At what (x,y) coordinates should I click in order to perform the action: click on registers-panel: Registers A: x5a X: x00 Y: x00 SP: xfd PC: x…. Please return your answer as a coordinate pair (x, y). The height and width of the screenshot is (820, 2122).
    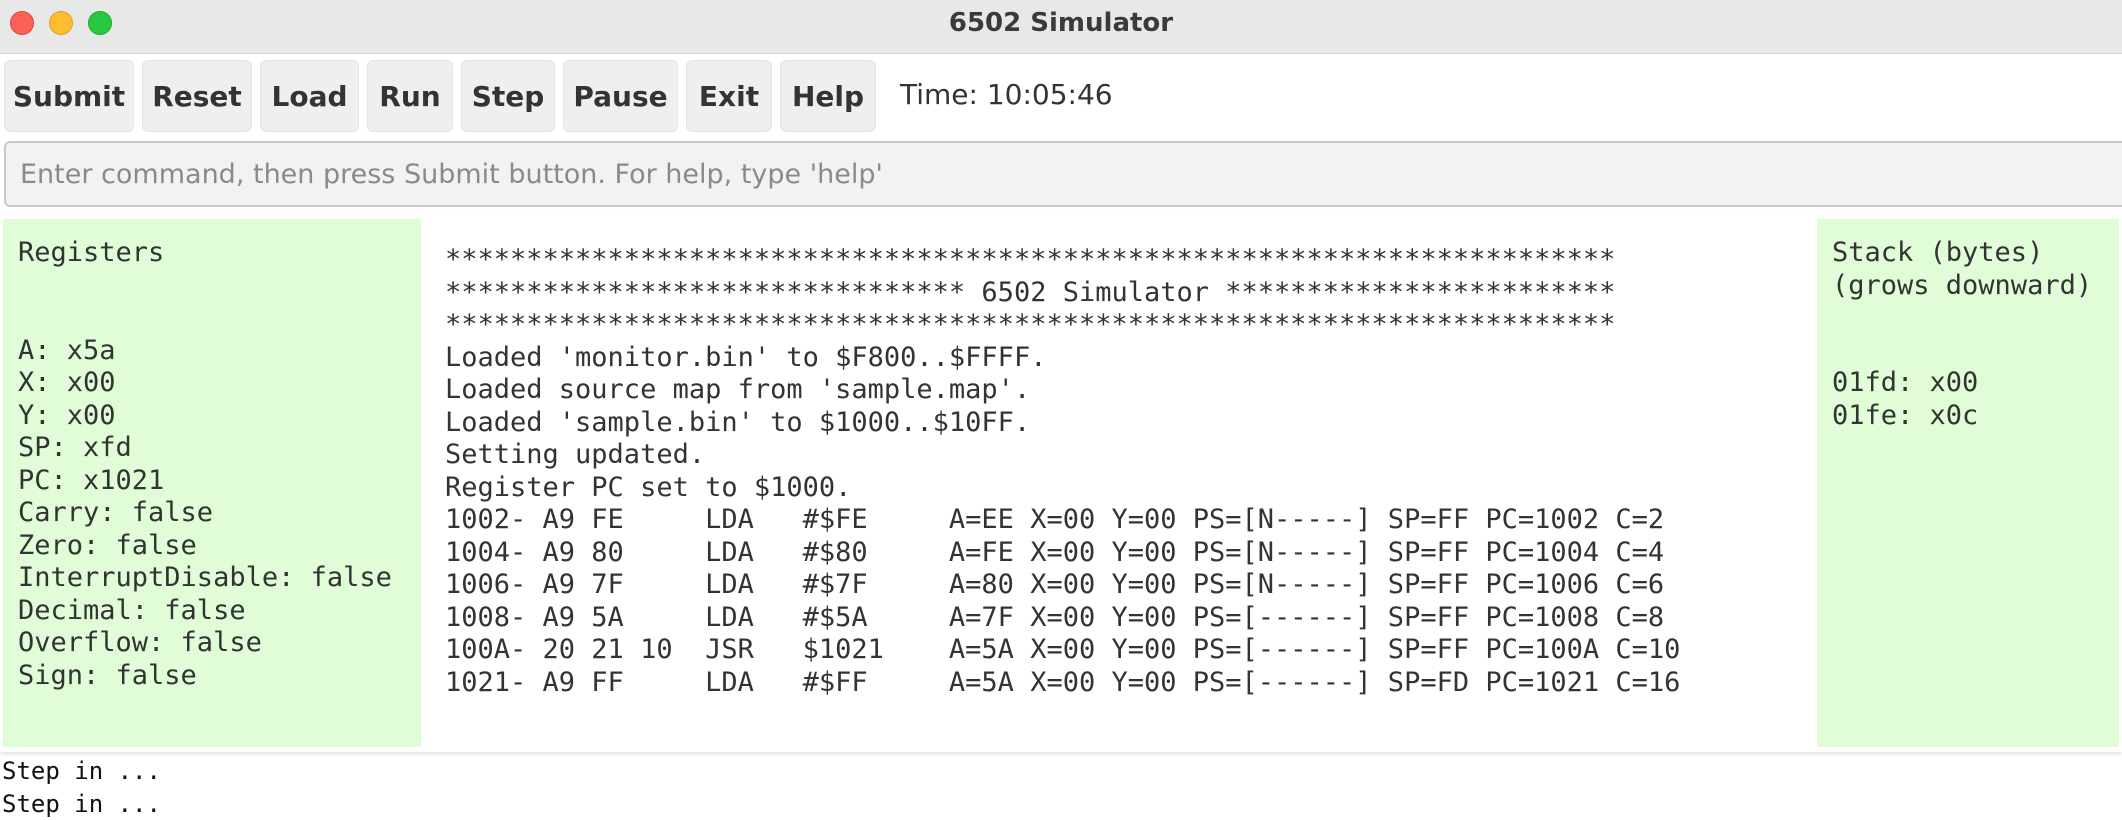
    Looking at the image, I should click on (212, 483).